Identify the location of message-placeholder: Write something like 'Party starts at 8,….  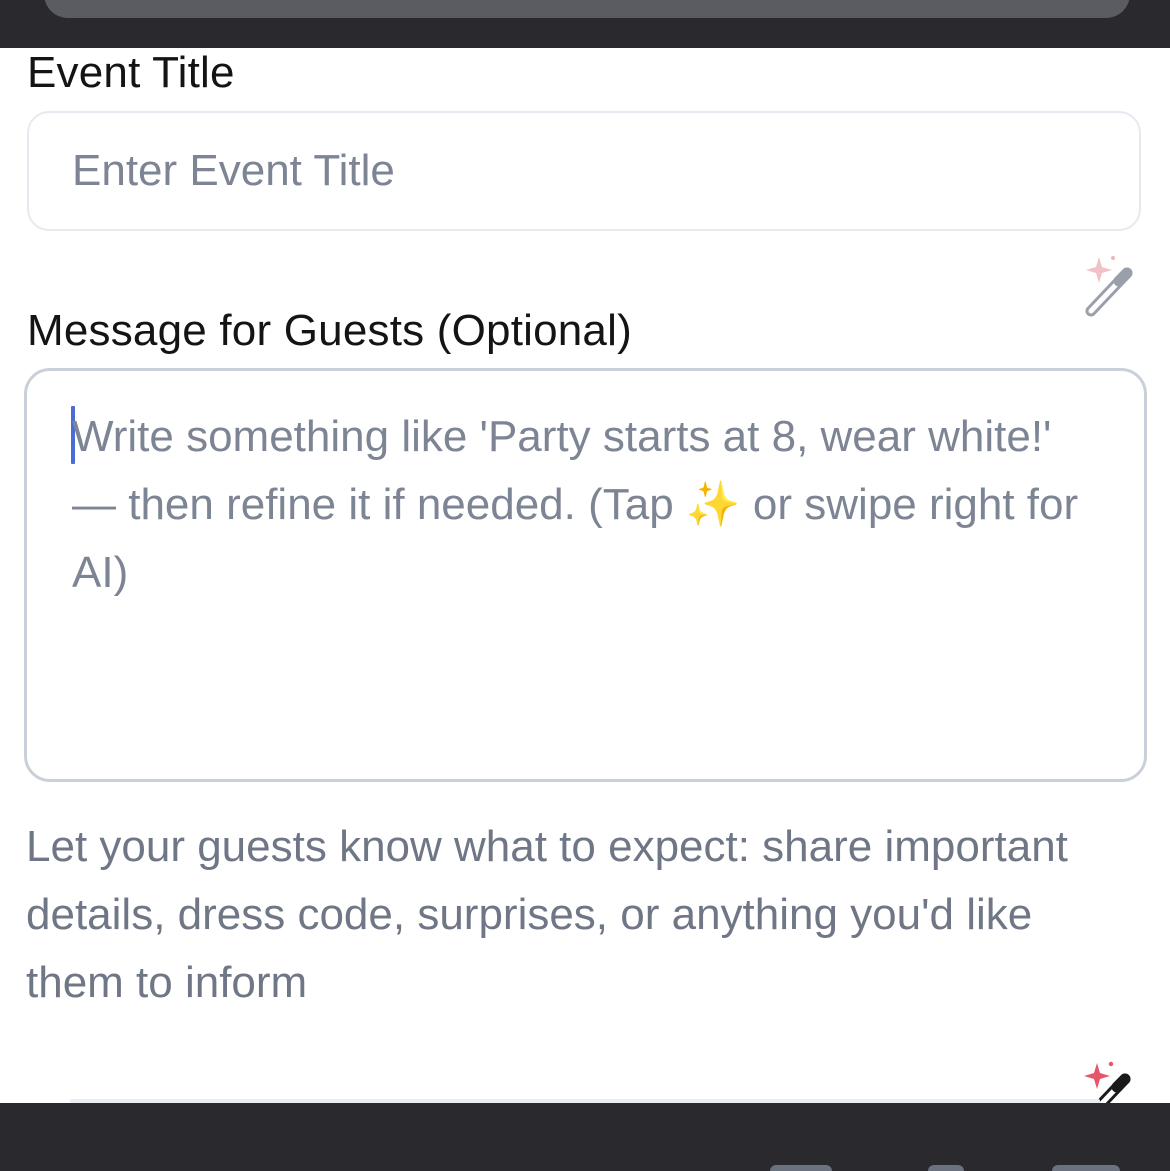
(575, 504).